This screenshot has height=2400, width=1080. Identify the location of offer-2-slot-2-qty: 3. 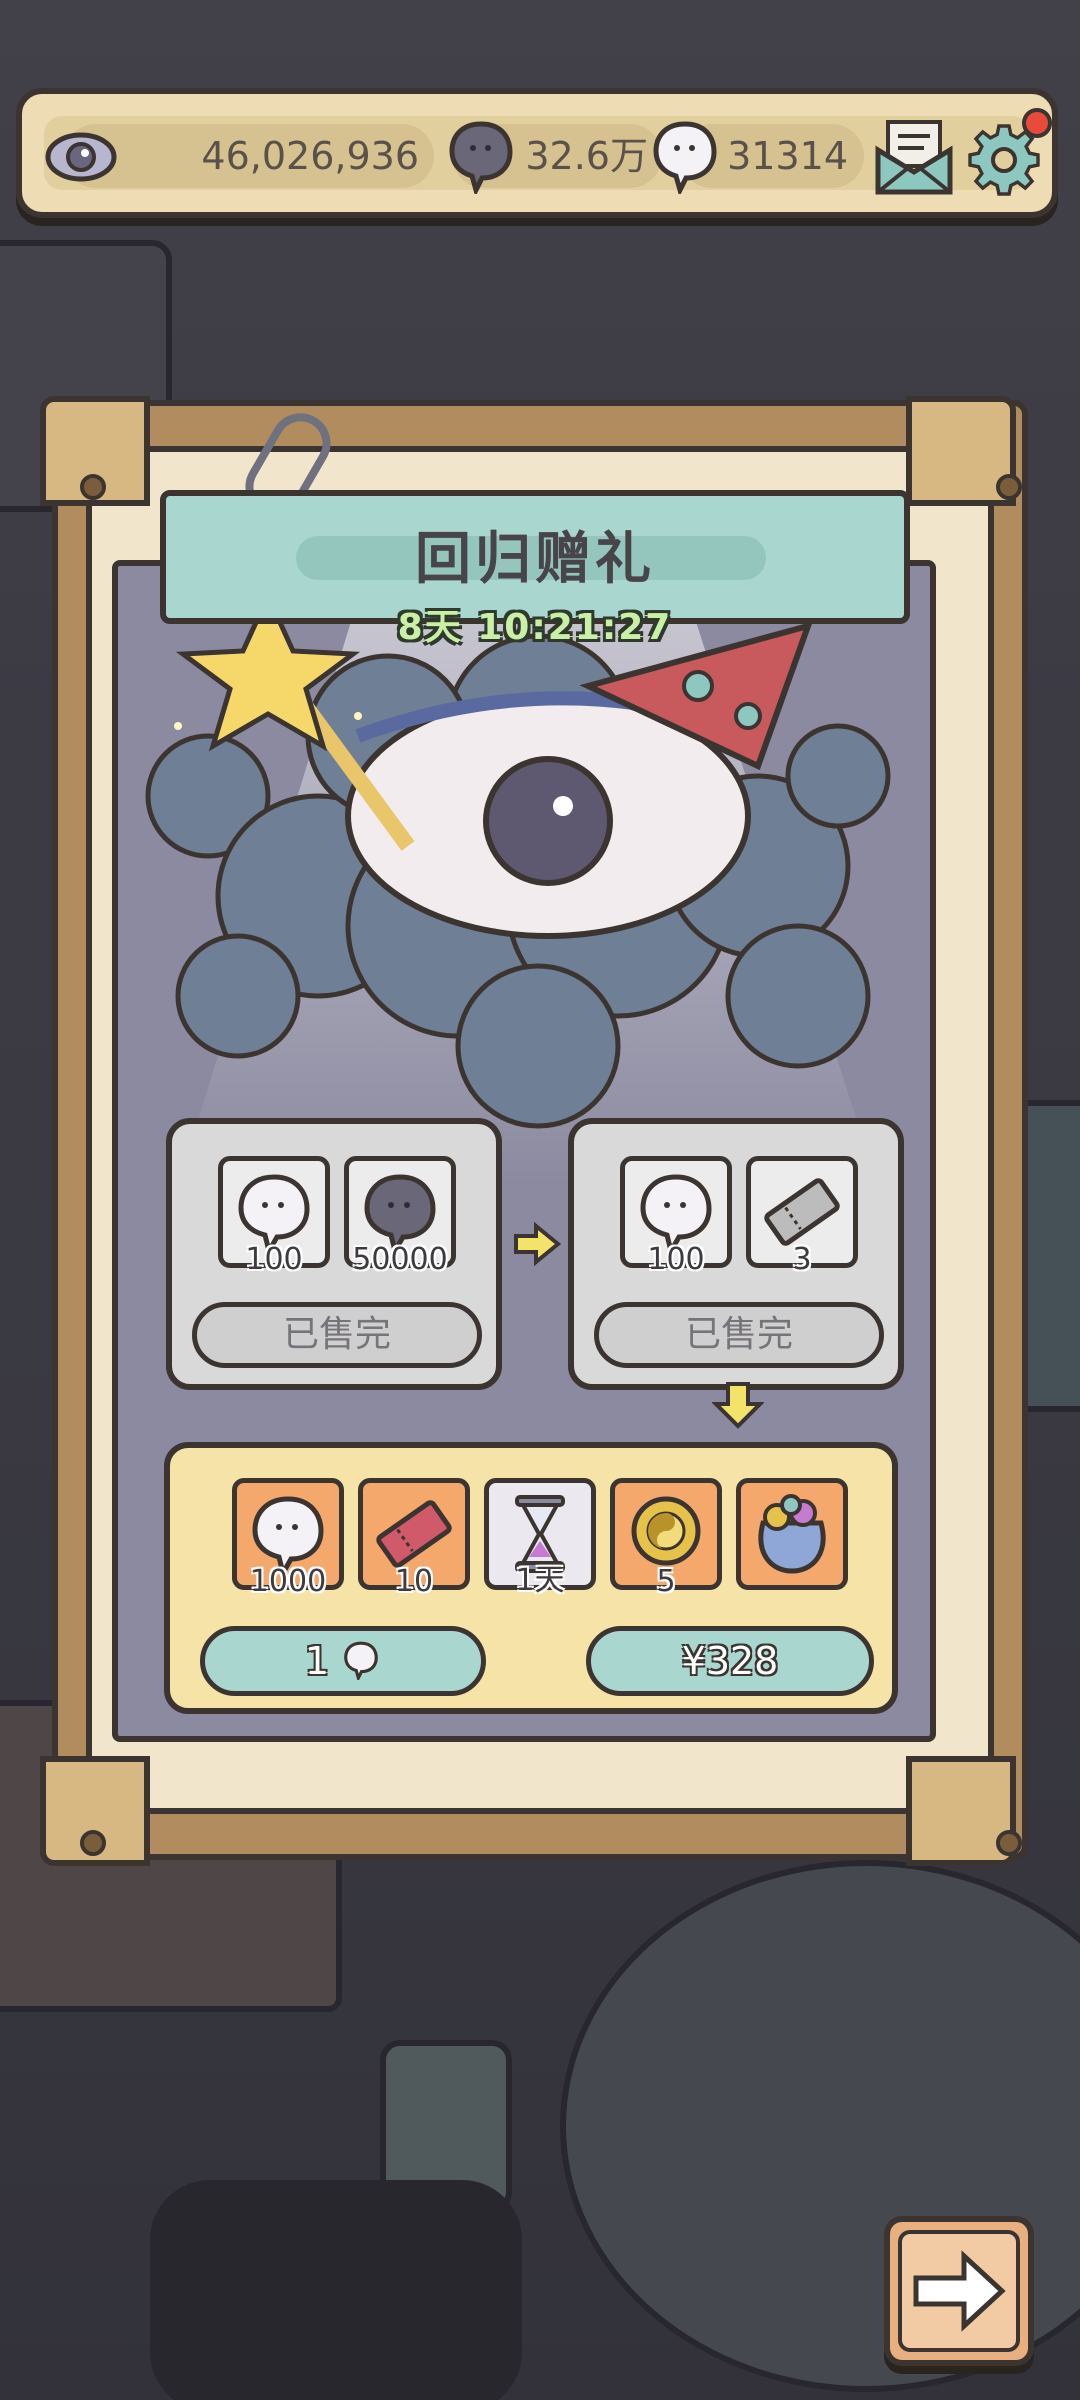
(802, 1259).